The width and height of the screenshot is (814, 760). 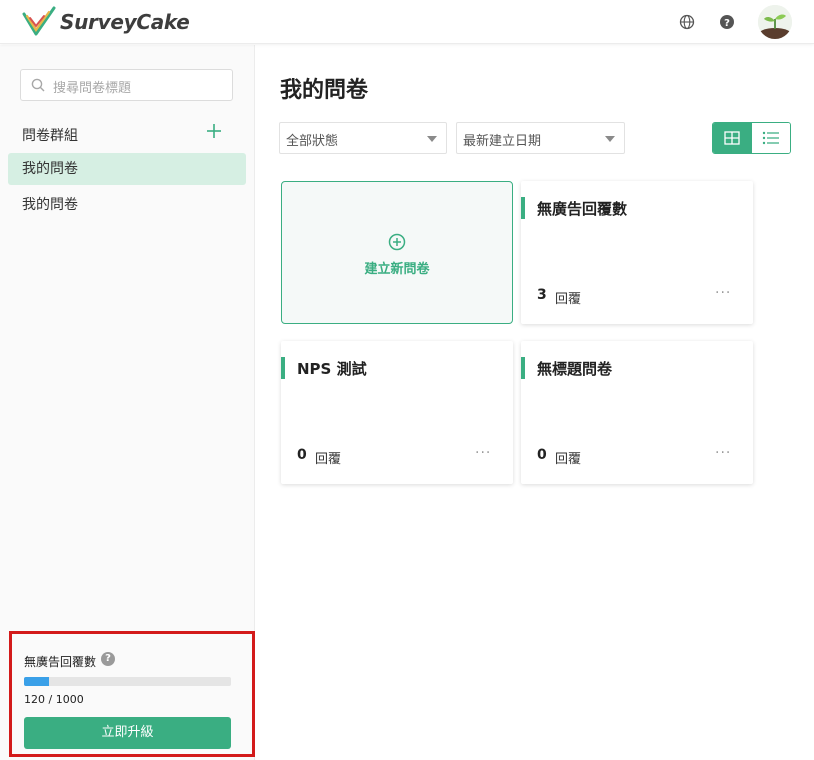 I want to click on plus-icon, so click(x=214, y=131).